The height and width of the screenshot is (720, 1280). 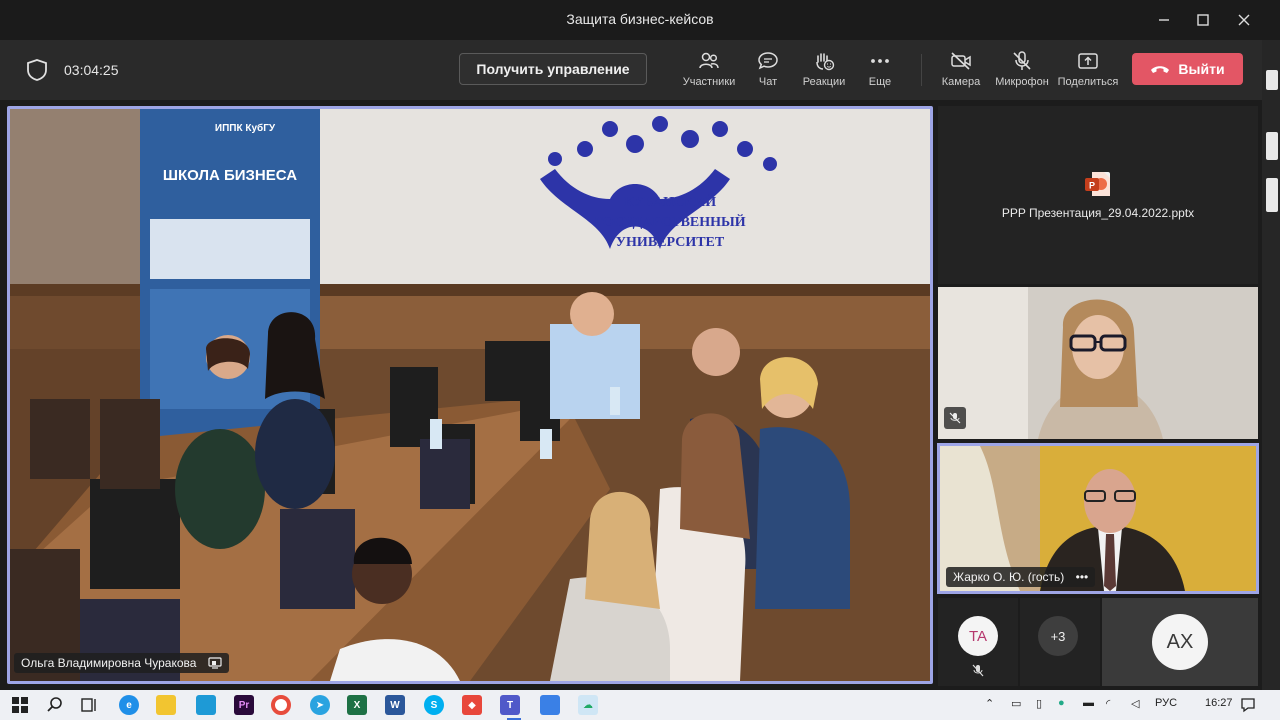 What do you see at coordinates (129, 705) in the screenshot?
I see `edge-browser-icon: e` at bounding box center [129, 705].